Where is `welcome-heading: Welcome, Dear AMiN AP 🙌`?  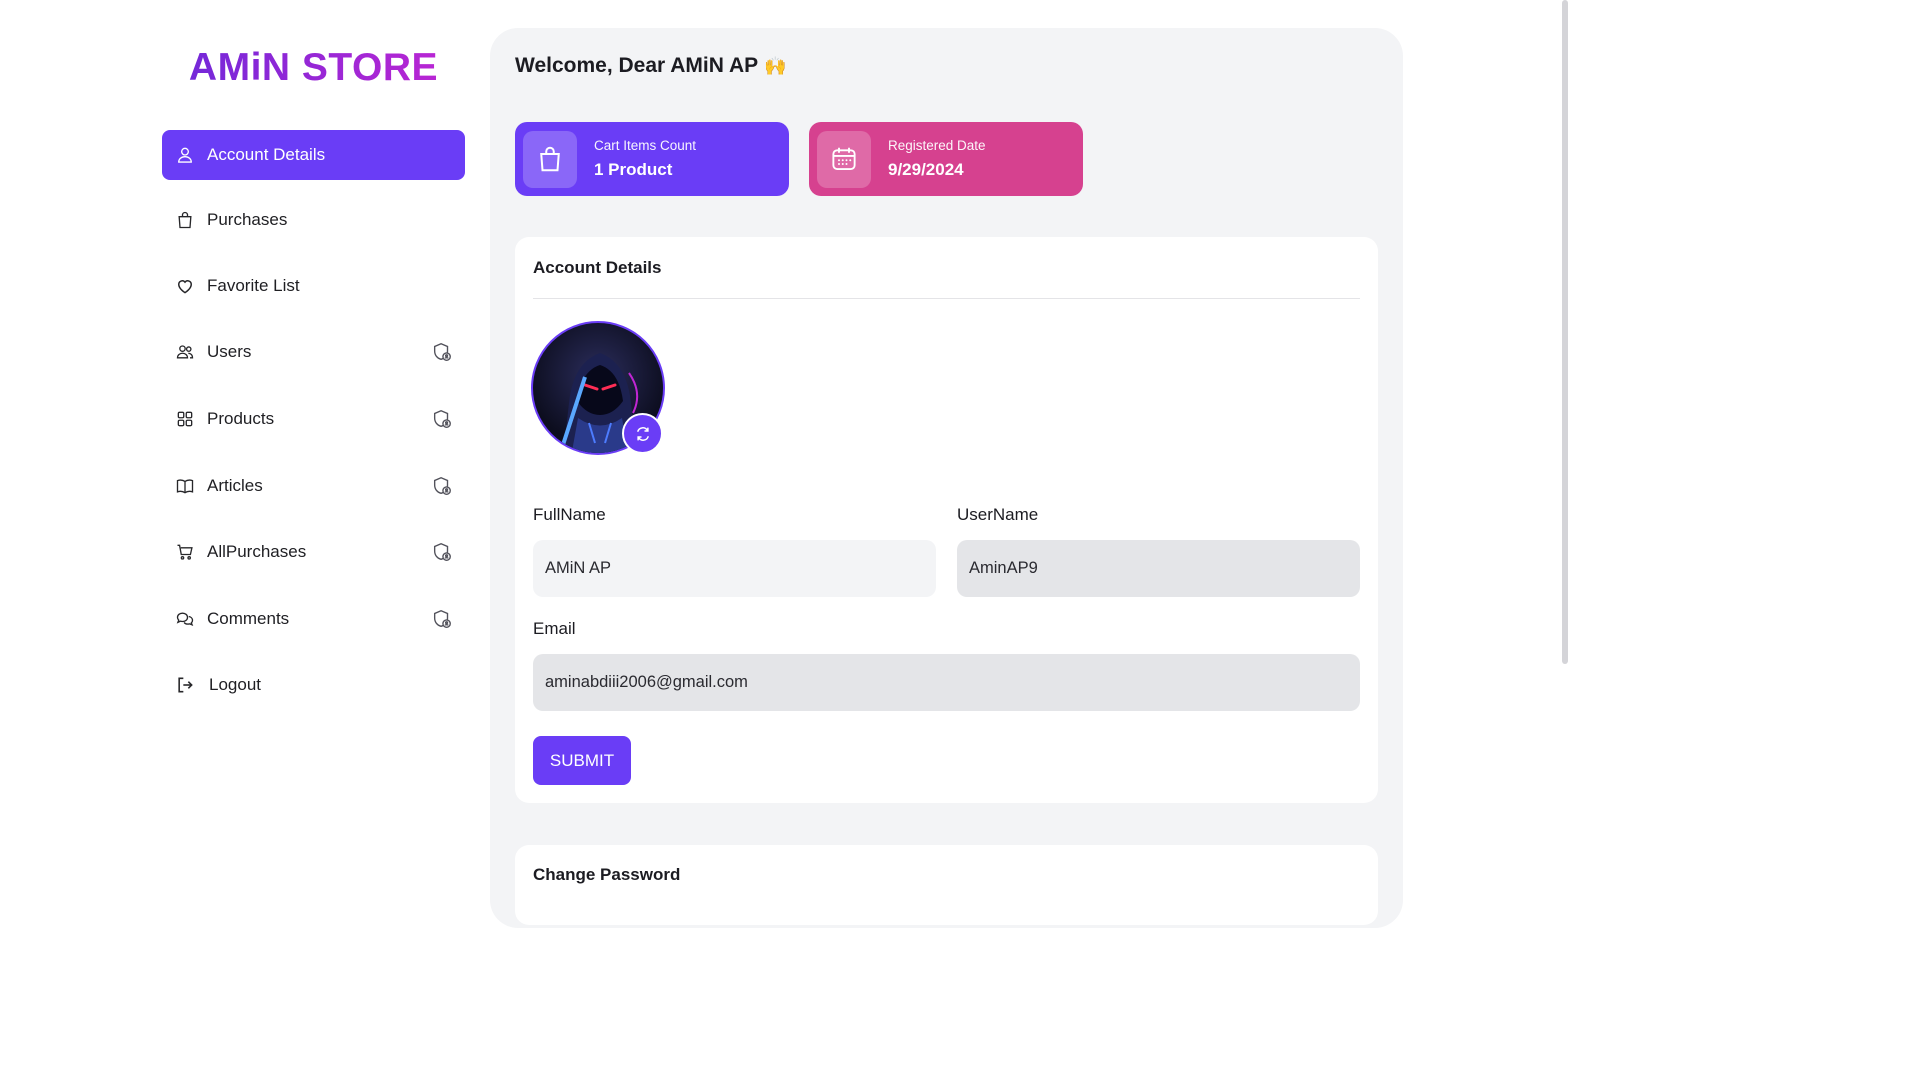
welcome-heading: Welcome, Dear AMiN AP 🙌 is located at coordinates (651, 66).